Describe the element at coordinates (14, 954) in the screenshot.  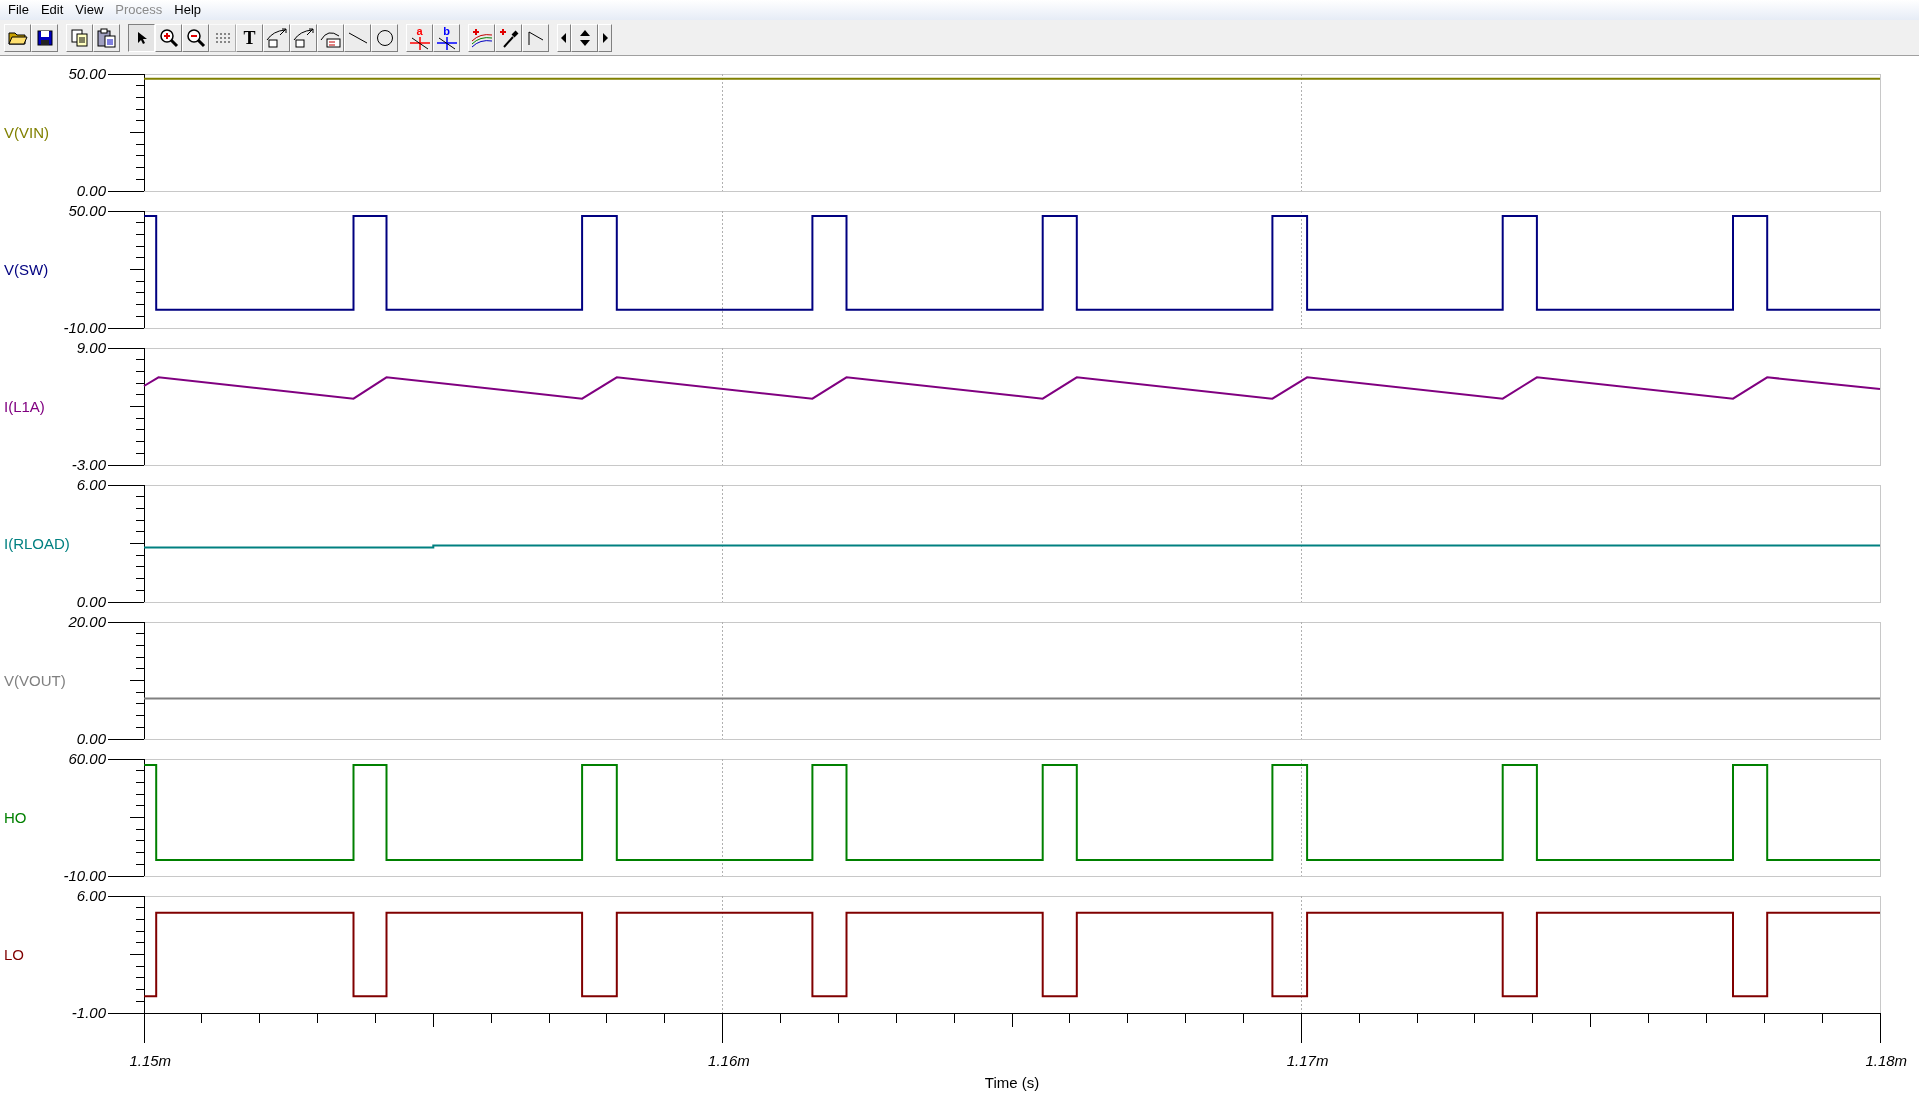
I see `trace-label: LO` at that location.